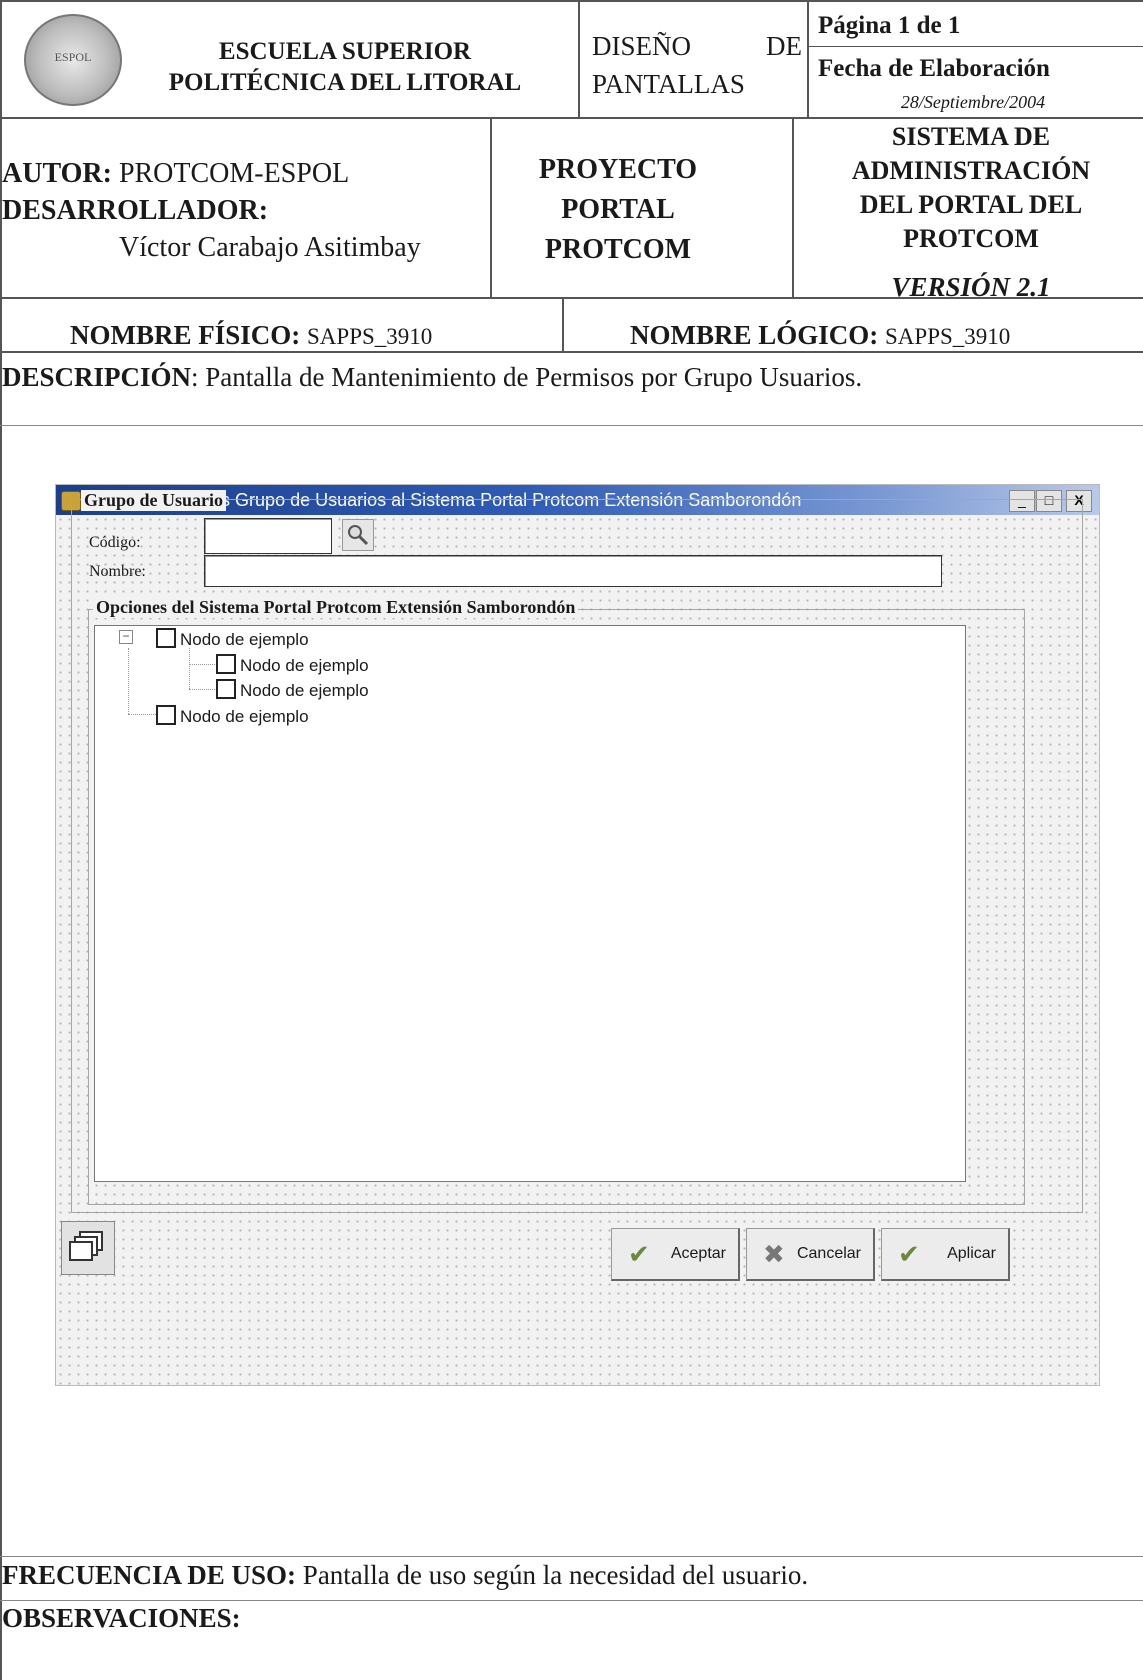  What do you see at coordinates (345, 67) in the screenshot?
I see `institution-name: ESCUELA SUPERIOR POLITÉCNICA DEL LITORAL` at bounding box center [345, 67].